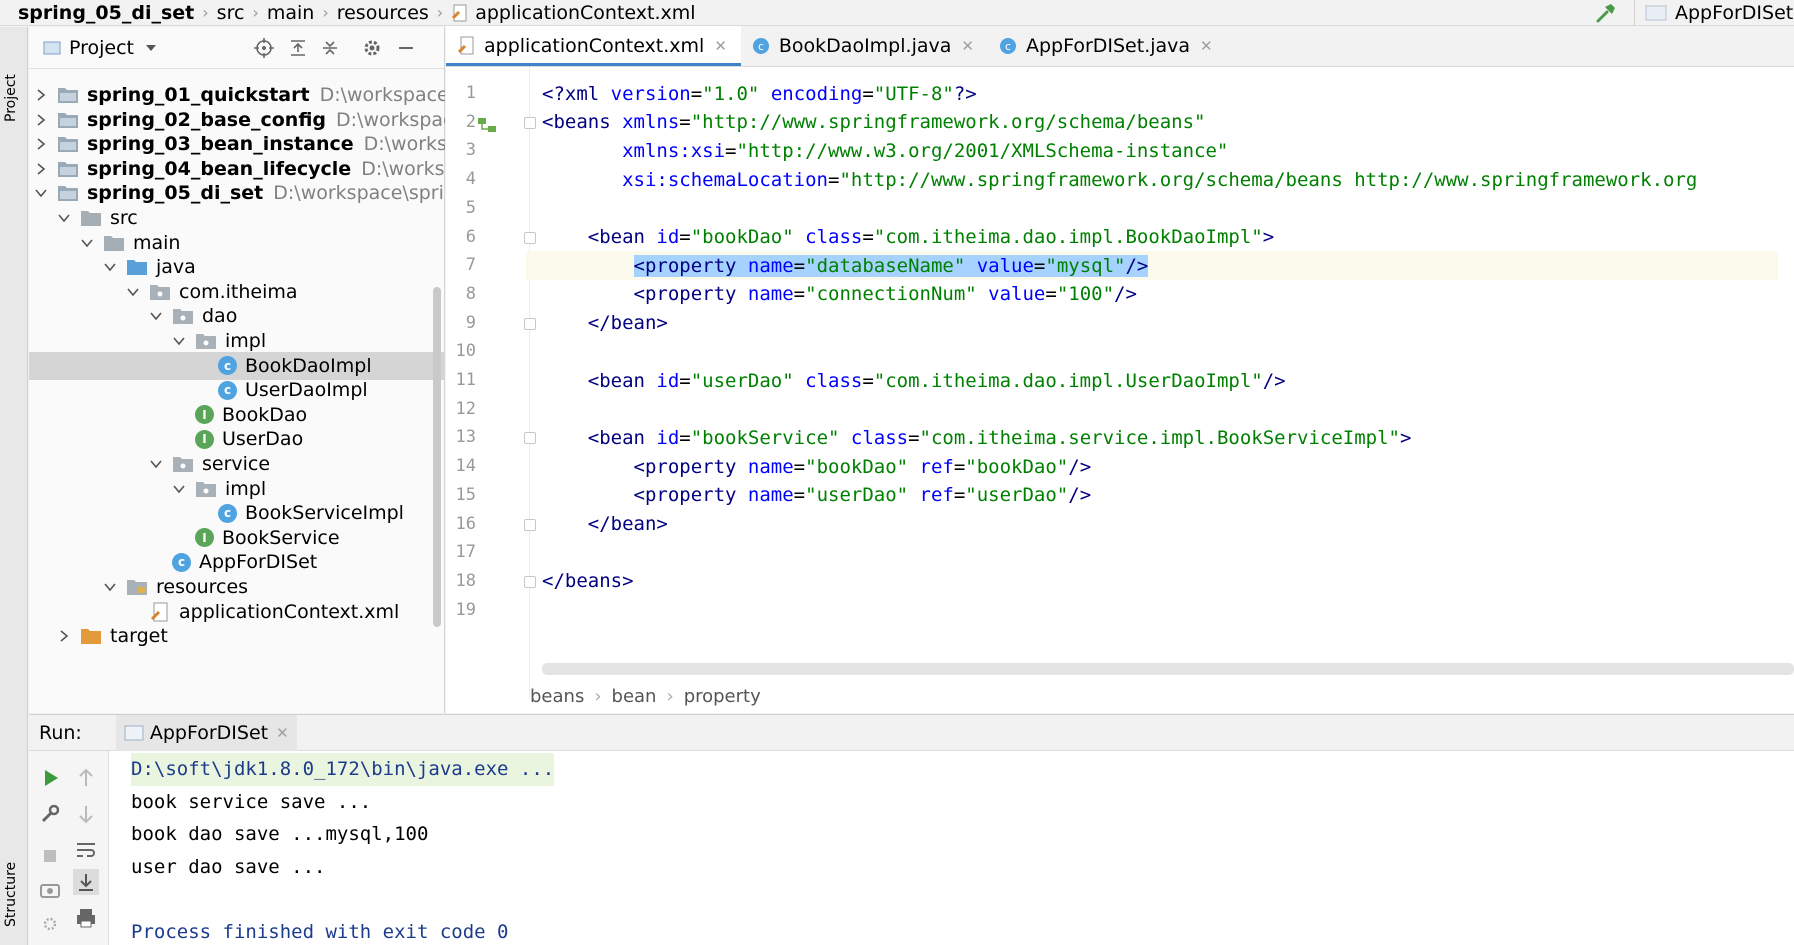 The height and width of the screenshot is (945, 1794). I want to click on run-console-icon, so click(134, 732).